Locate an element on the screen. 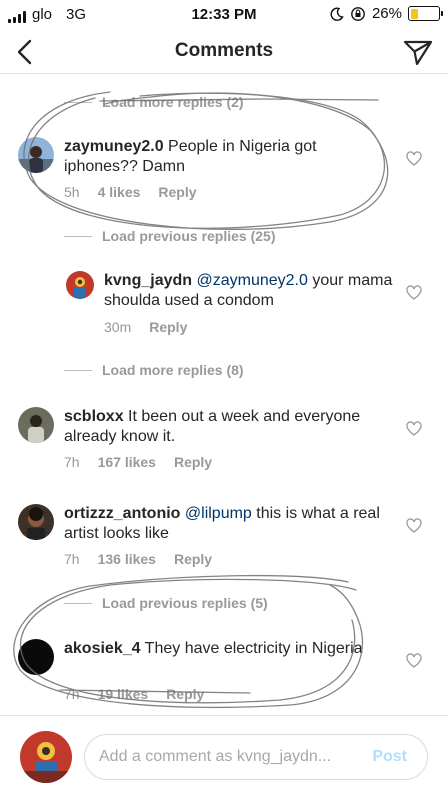 This screenshot has height=793, width=448. comment-meta: 5h 4 likes Reply is located at coordinates (130, 192).